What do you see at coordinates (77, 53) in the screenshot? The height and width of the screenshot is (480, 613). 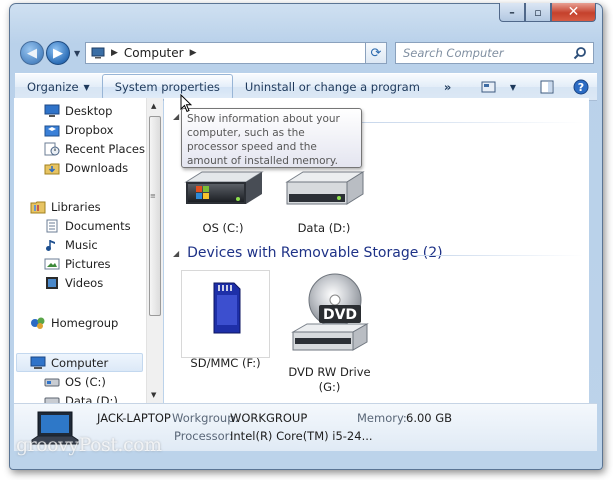 I see `recent-pages-dropdown: ▼` at bounding box center [77, 53].